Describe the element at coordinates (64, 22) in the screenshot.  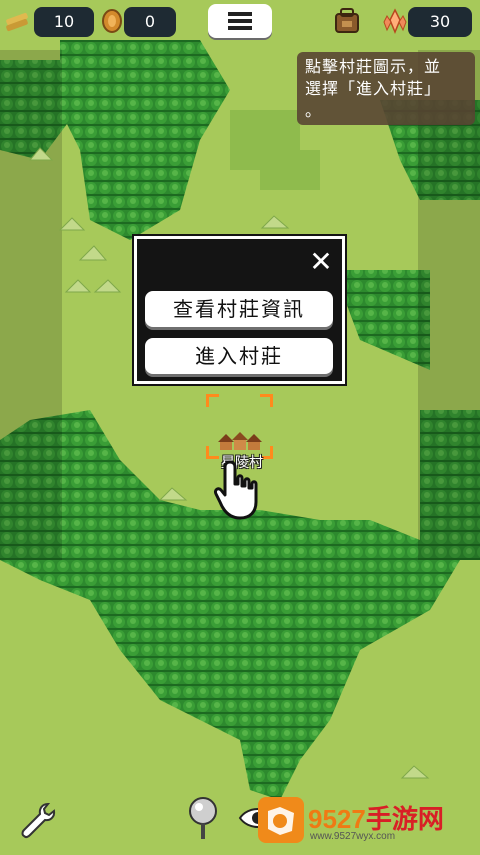
I see `wood-counter: 10` at that location.